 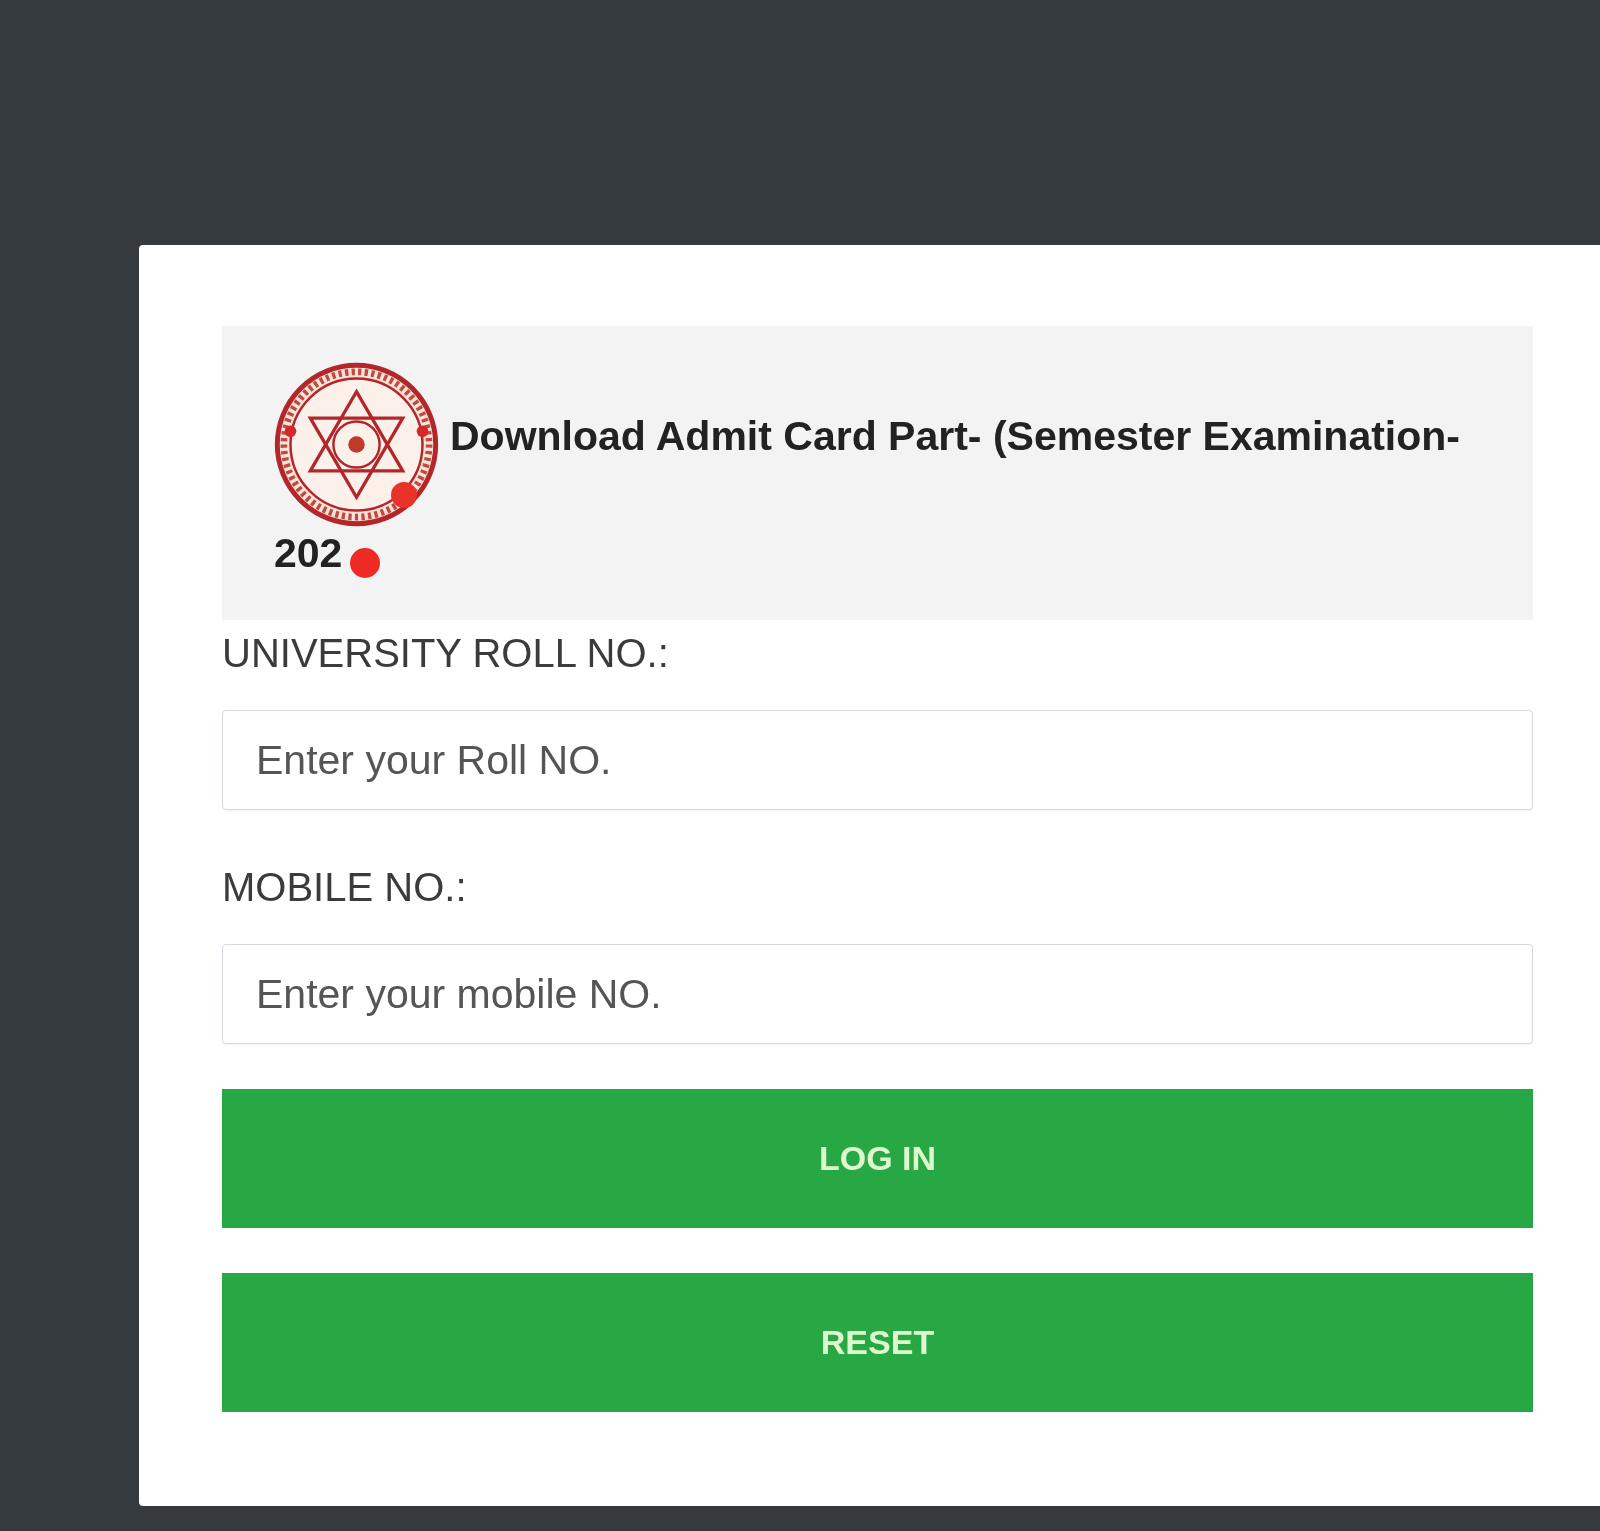 What do you see at coordinates (877, 760) in the screenshot?
I see `roll-number-input: Enter your Roll NO.` at bounding box center [877, 760].